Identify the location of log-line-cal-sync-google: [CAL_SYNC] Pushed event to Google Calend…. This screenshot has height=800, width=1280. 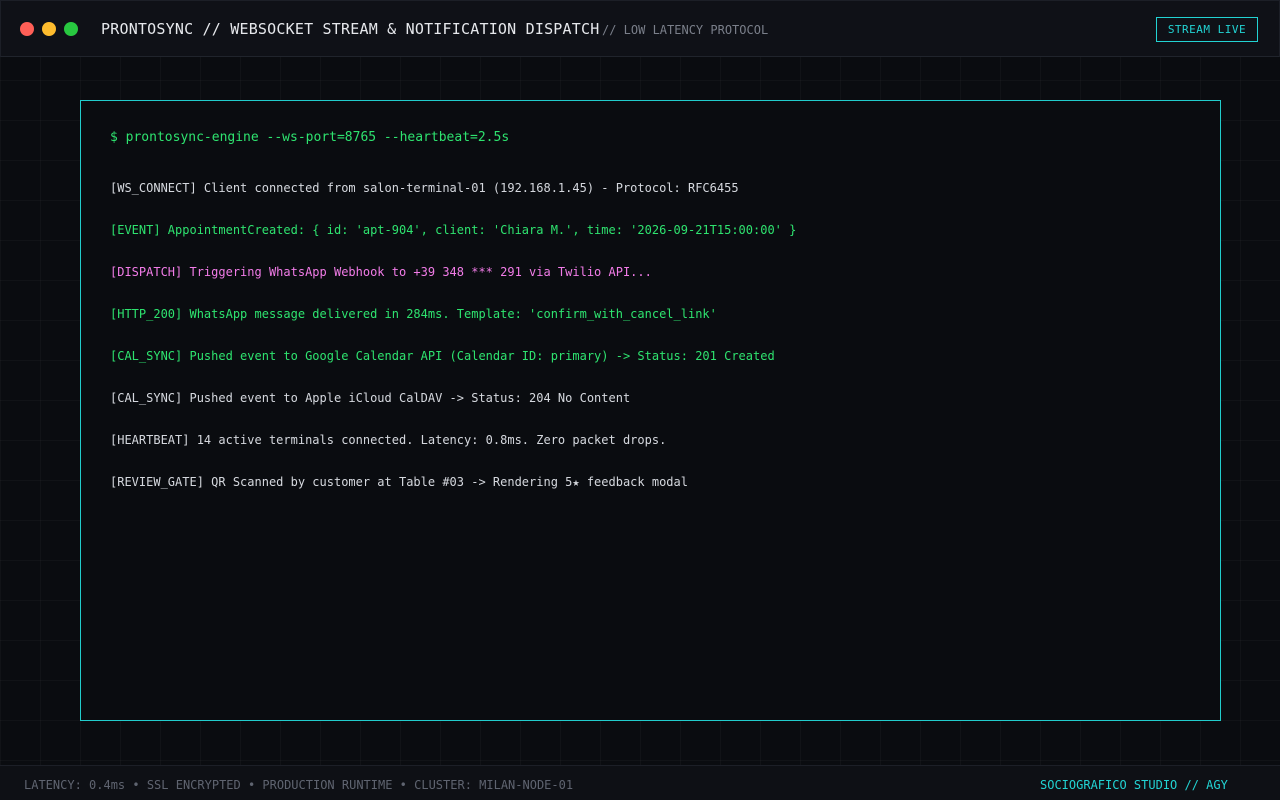
(442, 356).